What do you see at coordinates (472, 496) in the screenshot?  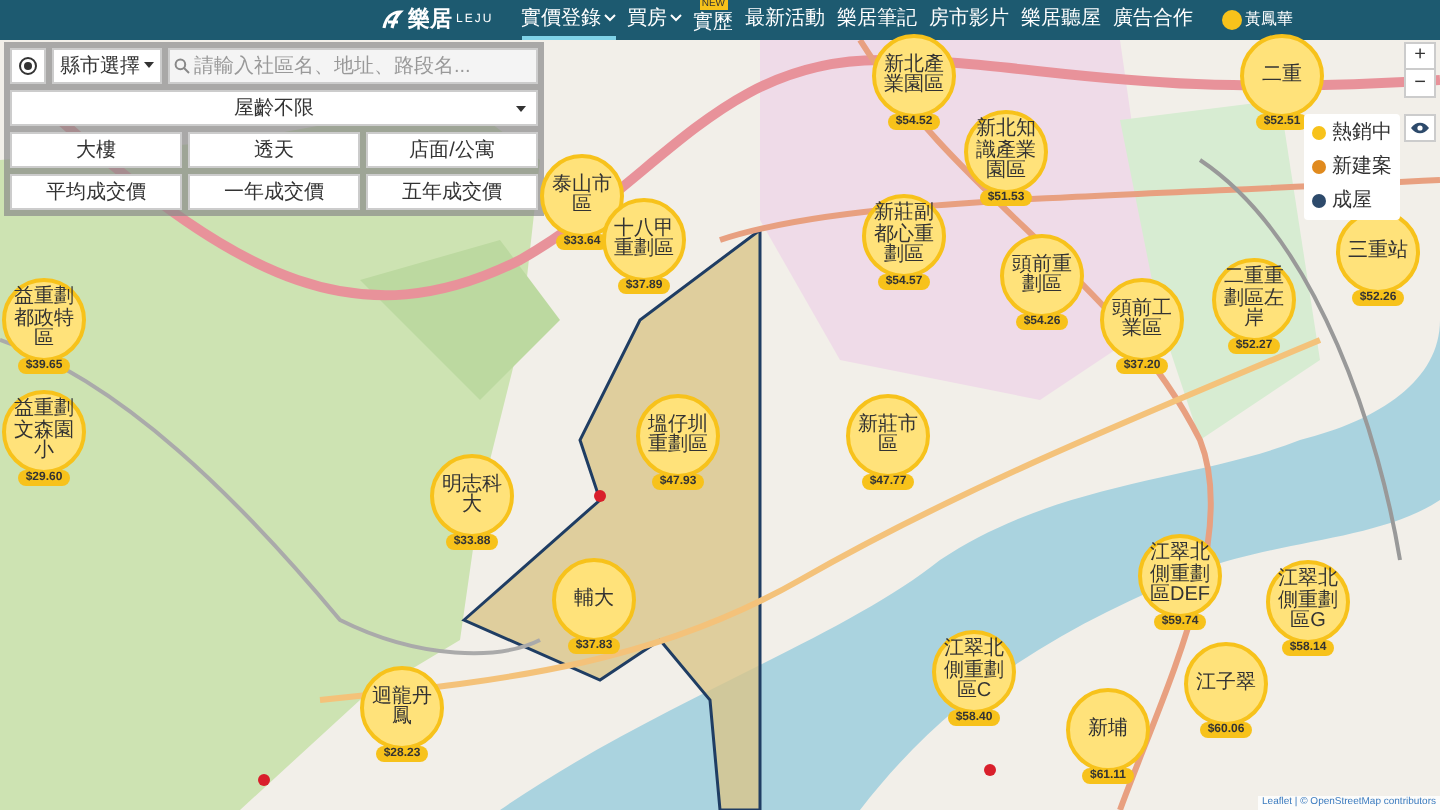 I see `area-name: 明志科大` at bounding box center [472, 496].